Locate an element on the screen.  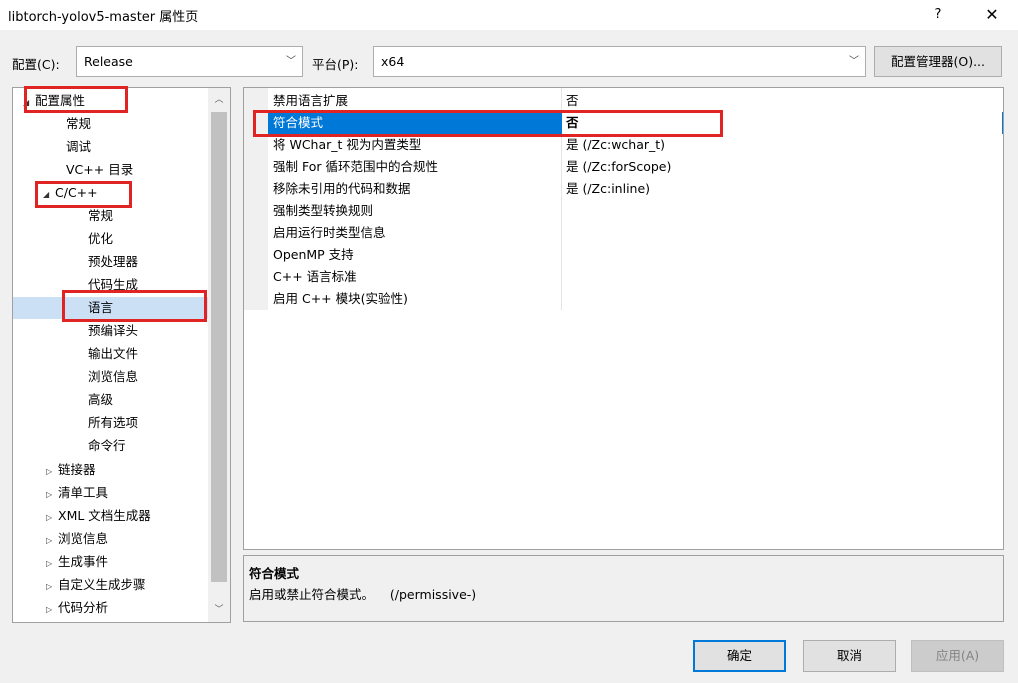
tree-item-cpp-all-options: 所有选项 is located at coordinates (113, 423).